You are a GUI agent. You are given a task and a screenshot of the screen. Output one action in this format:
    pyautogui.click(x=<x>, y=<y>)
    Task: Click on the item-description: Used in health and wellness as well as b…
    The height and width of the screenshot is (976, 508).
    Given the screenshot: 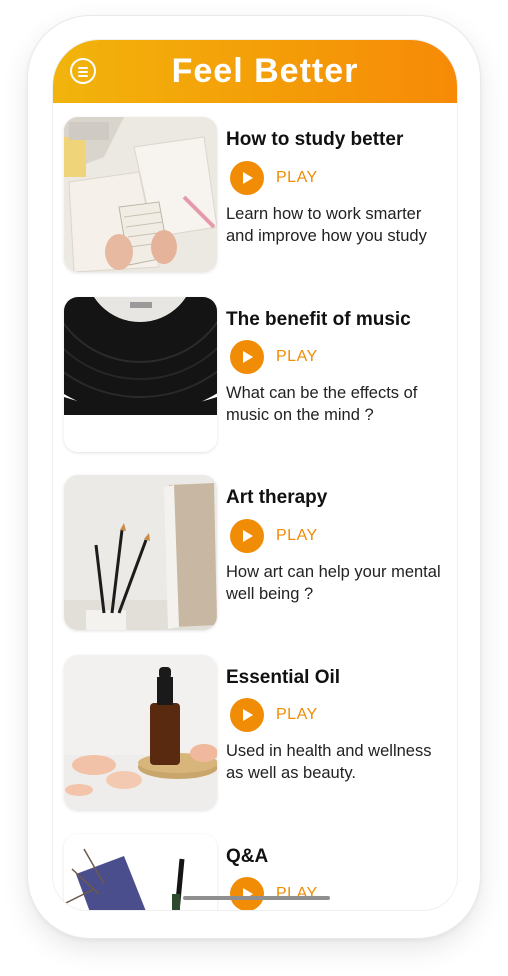 What is the action you would take?
    pyautogui.click(x=329, y=762)
    